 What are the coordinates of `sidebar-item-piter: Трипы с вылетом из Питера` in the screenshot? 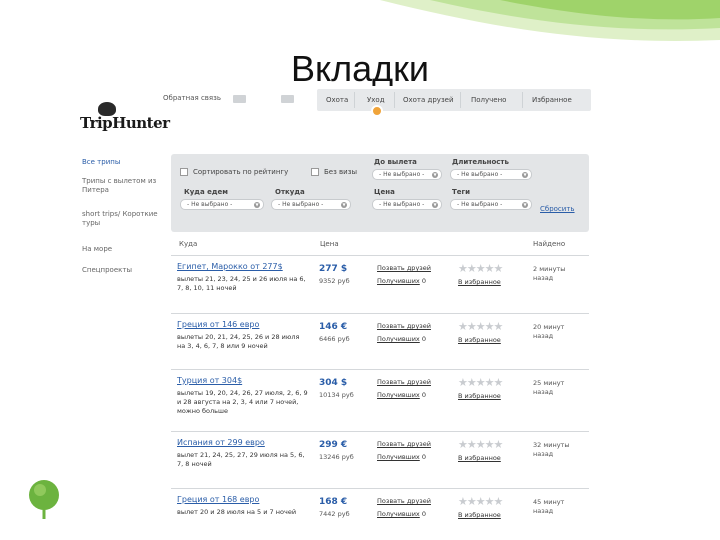 It's located at (122, 186).